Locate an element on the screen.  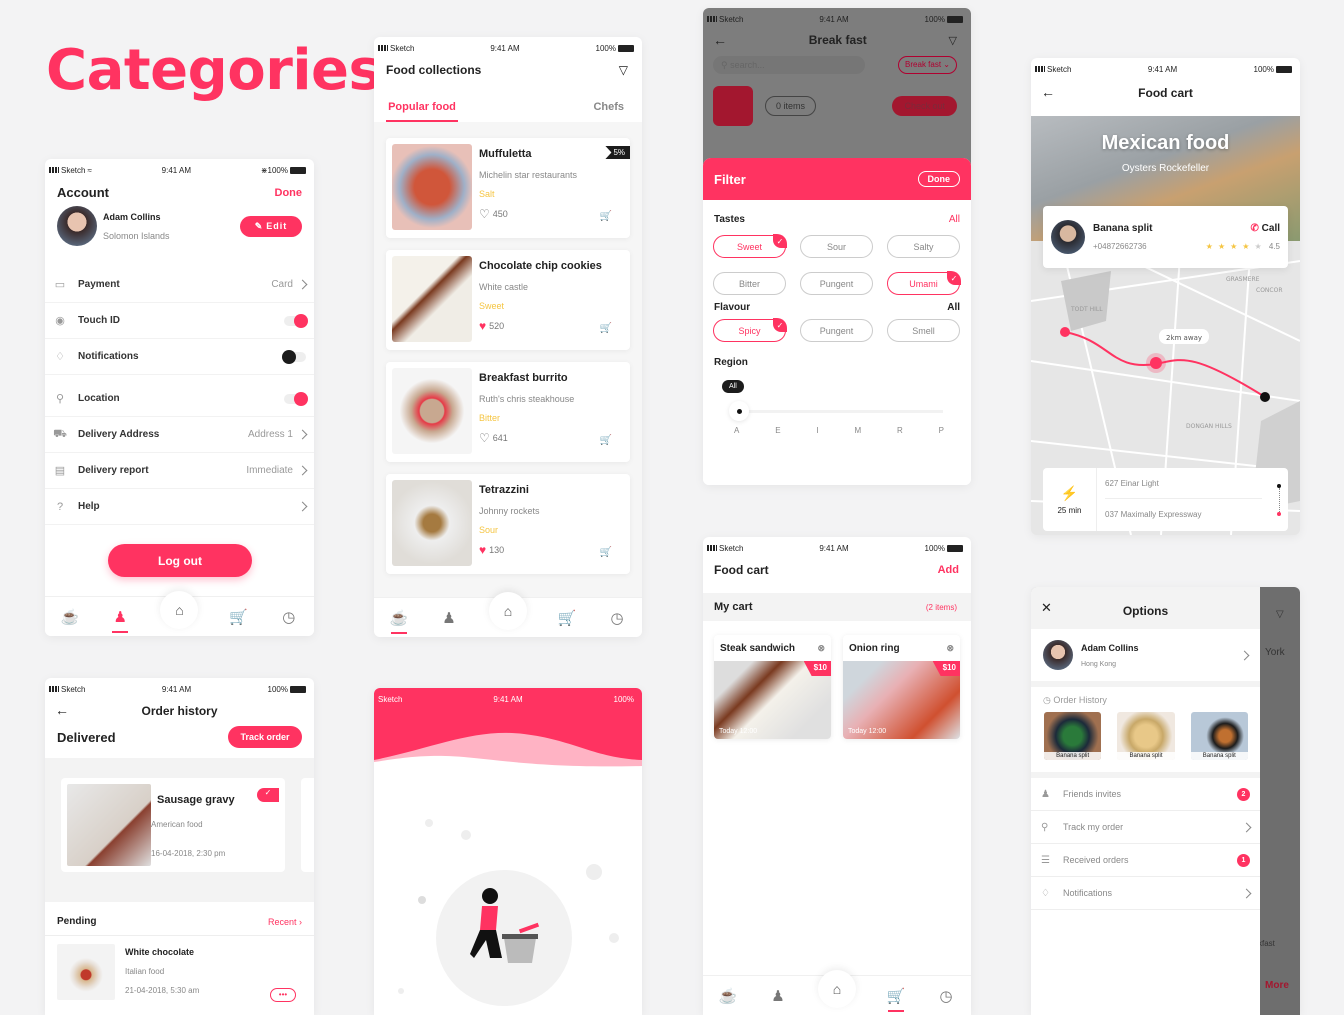
options-menu-item: ♟ Friends invites 2 is located at coordinates (1145, 794).